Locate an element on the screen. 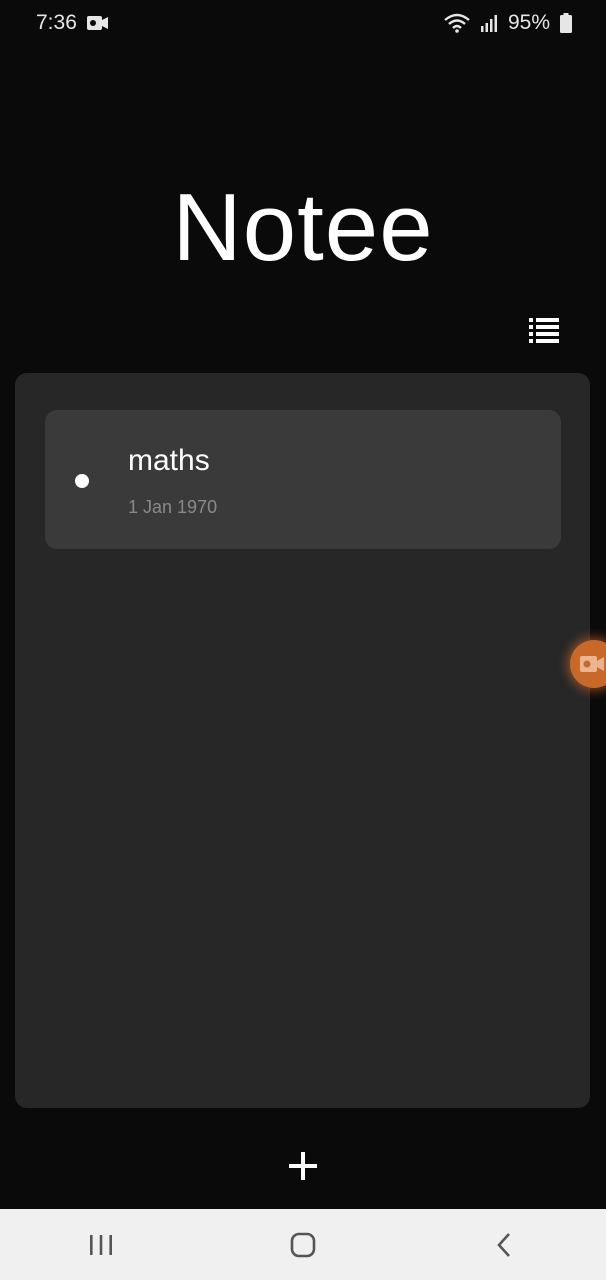 The image size is (606, 1280). status-left: 7:36 is located at coordinates (72, 23).